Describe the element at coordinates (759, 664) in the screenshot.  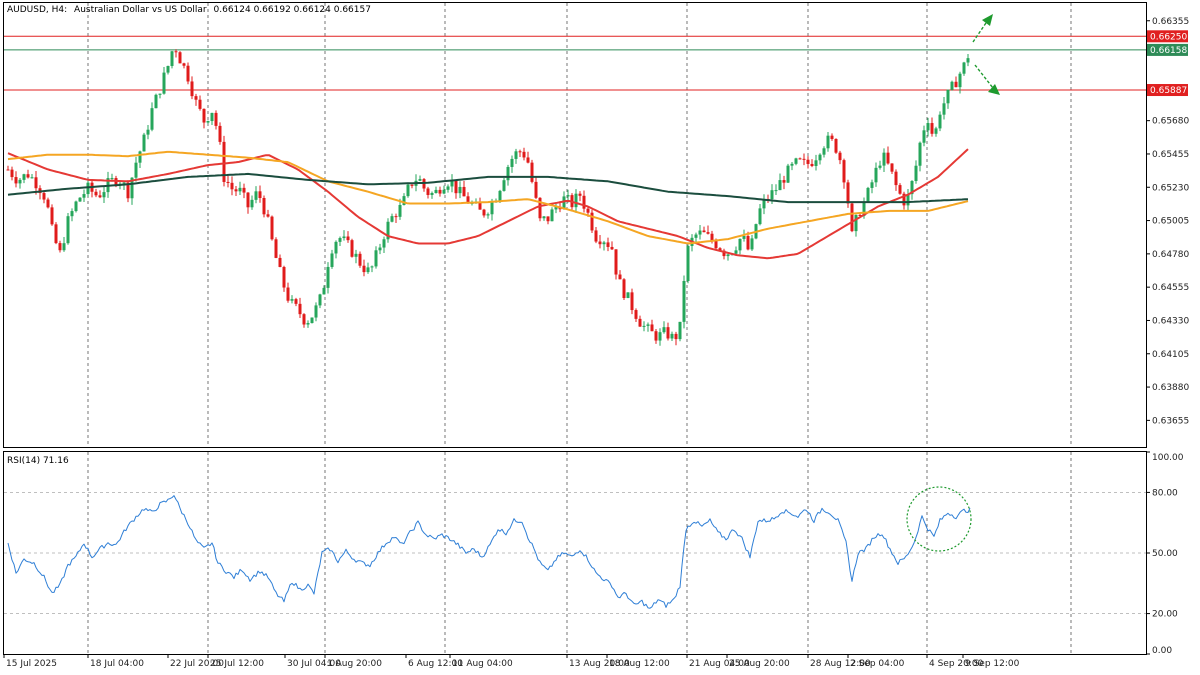
I see `time-tick-label-11: 25 Aug 20:00` at that location.